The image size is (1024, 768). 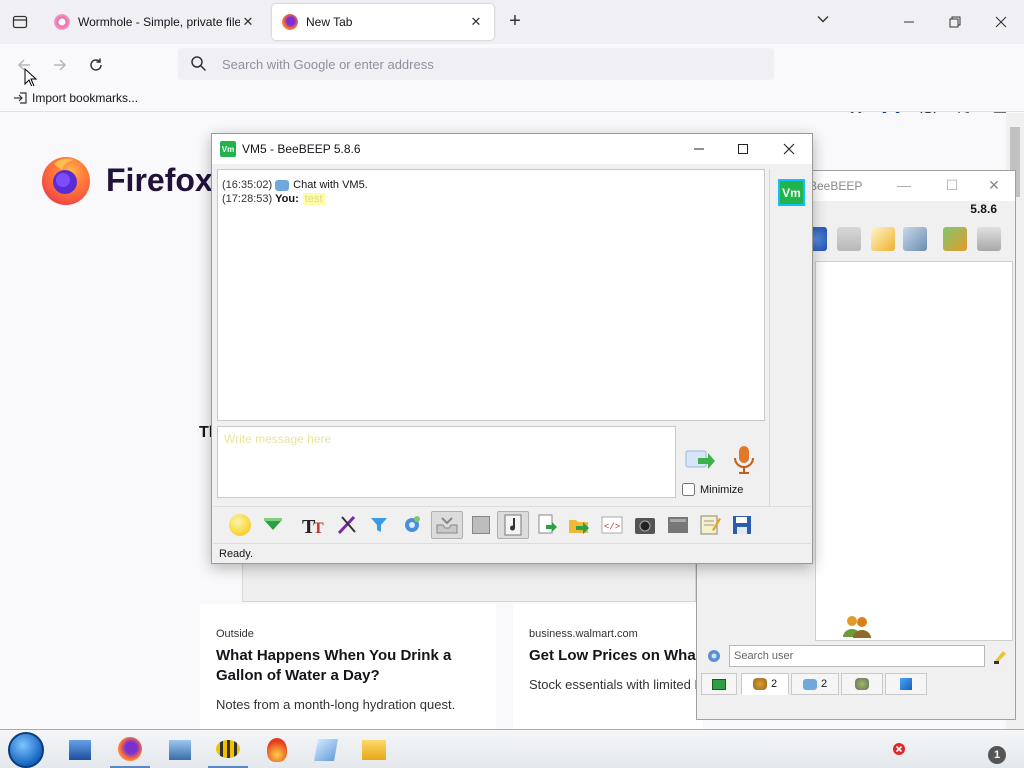 What do you see at coordinates (883, 239) in the screenshot?
I see `edit-icon` at bounding box center [883, 239].